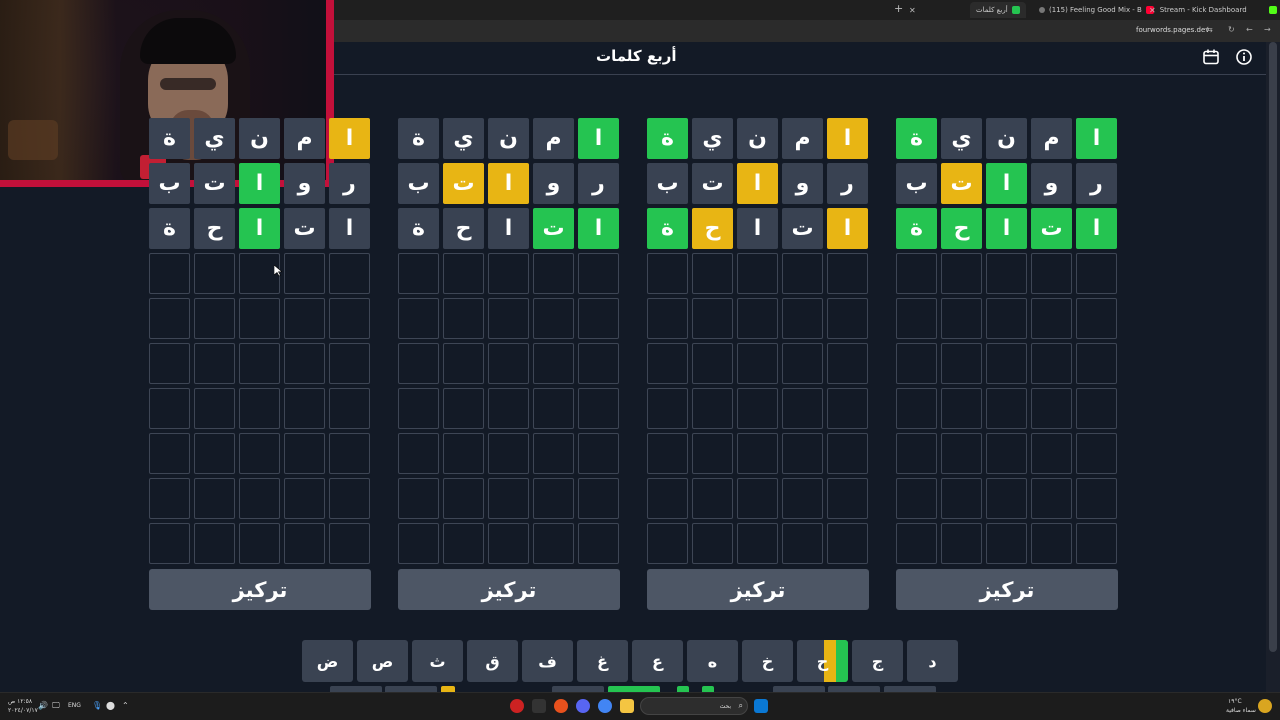 This screenshot has width=1280, height=720. I want to click on search-placeholder: بحث, so click(725, 706).